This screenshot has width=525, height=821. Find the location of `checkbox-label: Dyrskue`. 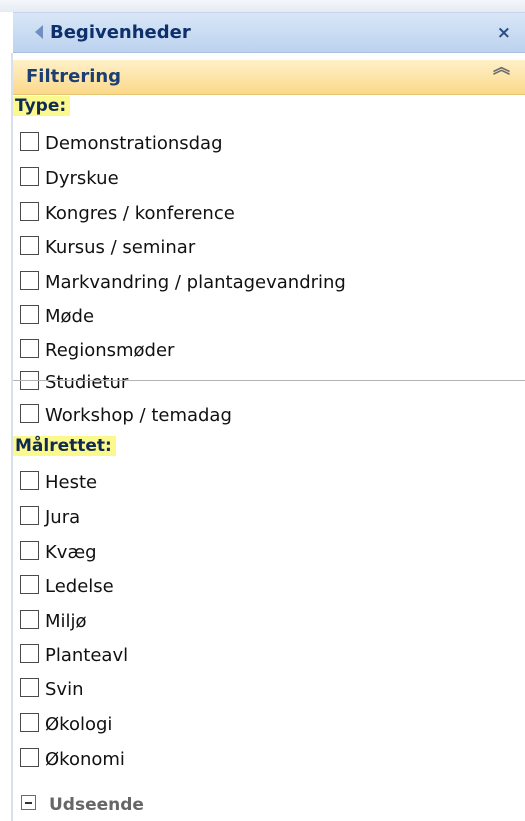

checkbox-label: Dyrskue is located at coordinates (82, 178).